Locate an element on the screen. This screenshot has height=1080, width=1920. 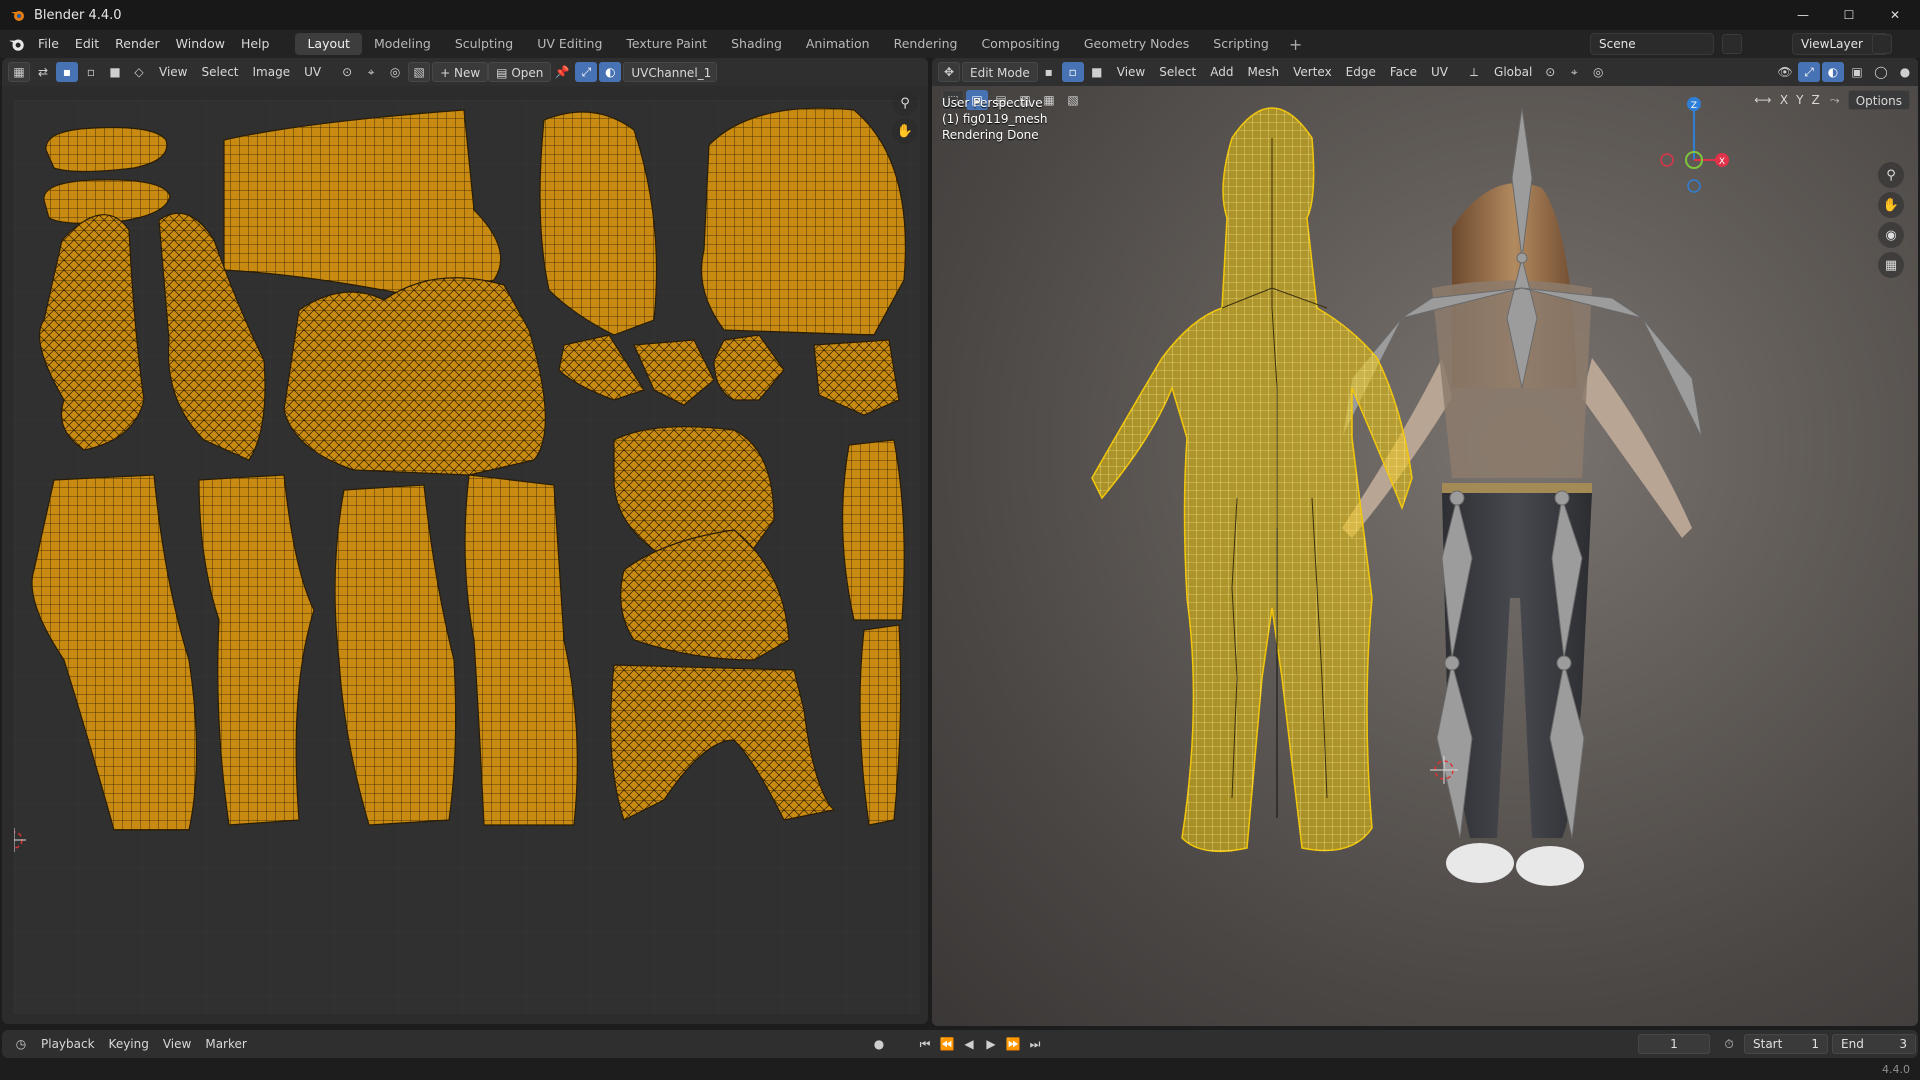
menu-render: Render is located at coordinates (137, 44).